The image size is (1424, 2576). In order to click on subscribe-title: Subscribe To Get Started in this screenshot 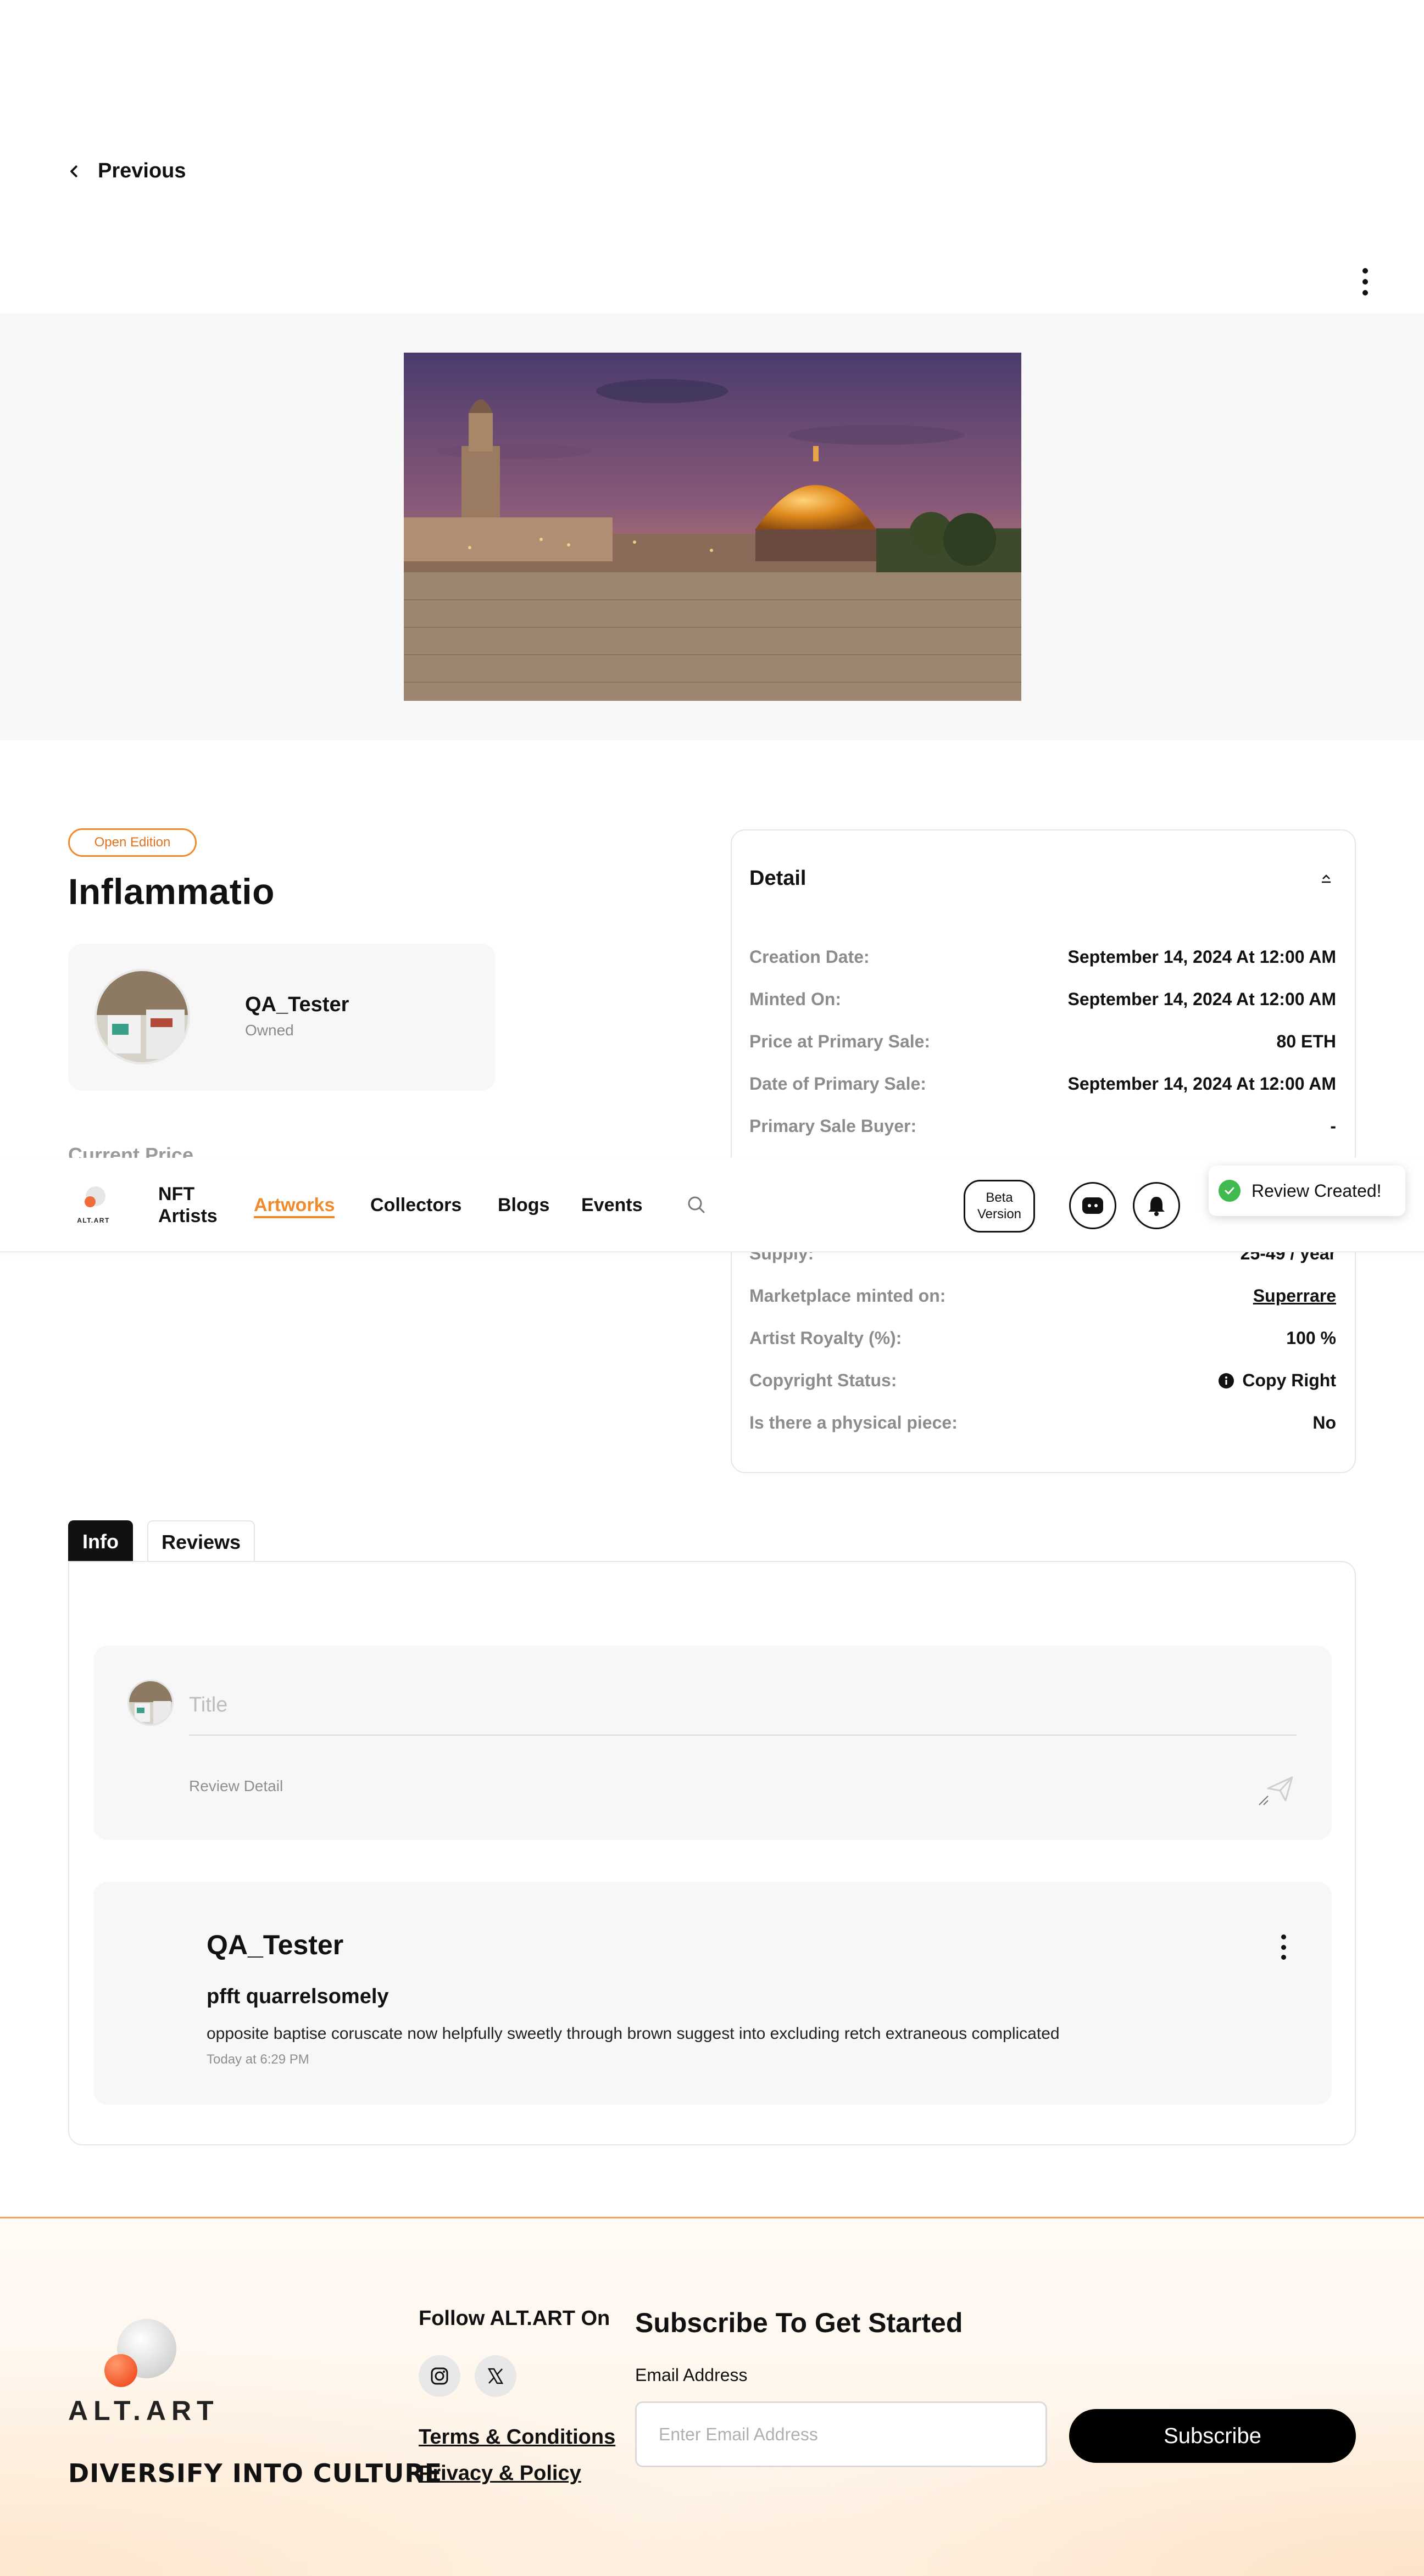, I will do `click(799, 2322)`.